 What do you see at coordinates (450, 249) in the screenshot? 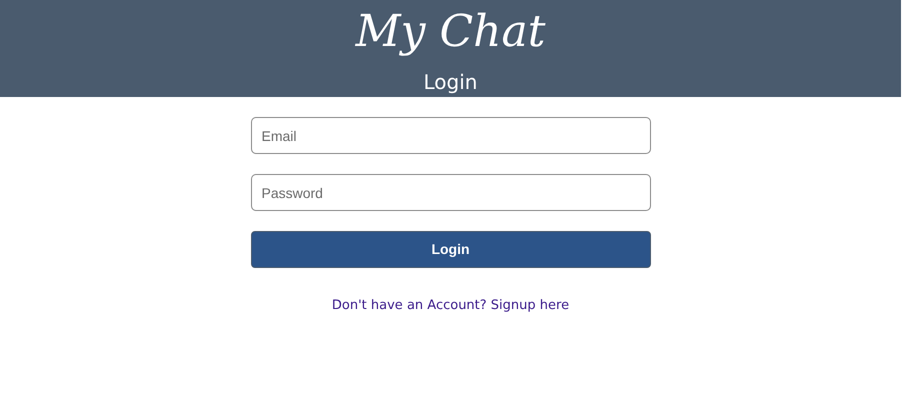
I see `login-button: Login` at bounding box center [450, 249].